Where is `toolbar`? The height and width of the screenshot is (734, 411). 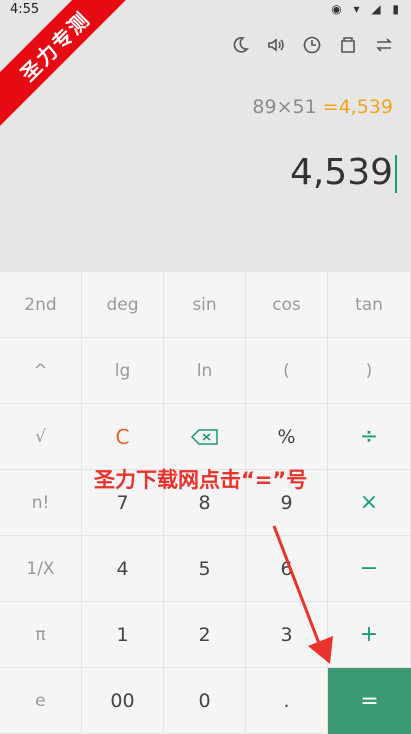
toolbar is located at coordinates (312, 45).